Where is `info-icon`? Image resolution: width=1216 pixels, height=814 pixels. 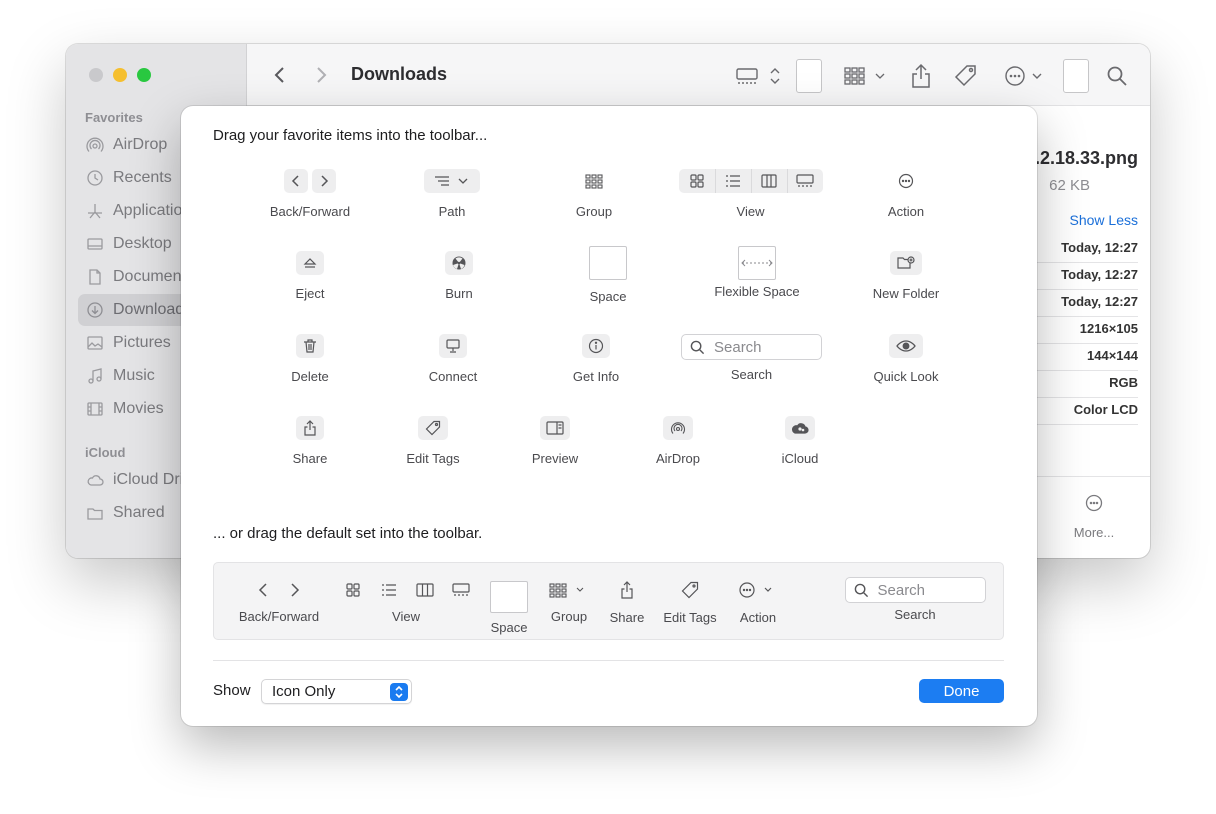
info-icon is located at coordinates (596, 346).